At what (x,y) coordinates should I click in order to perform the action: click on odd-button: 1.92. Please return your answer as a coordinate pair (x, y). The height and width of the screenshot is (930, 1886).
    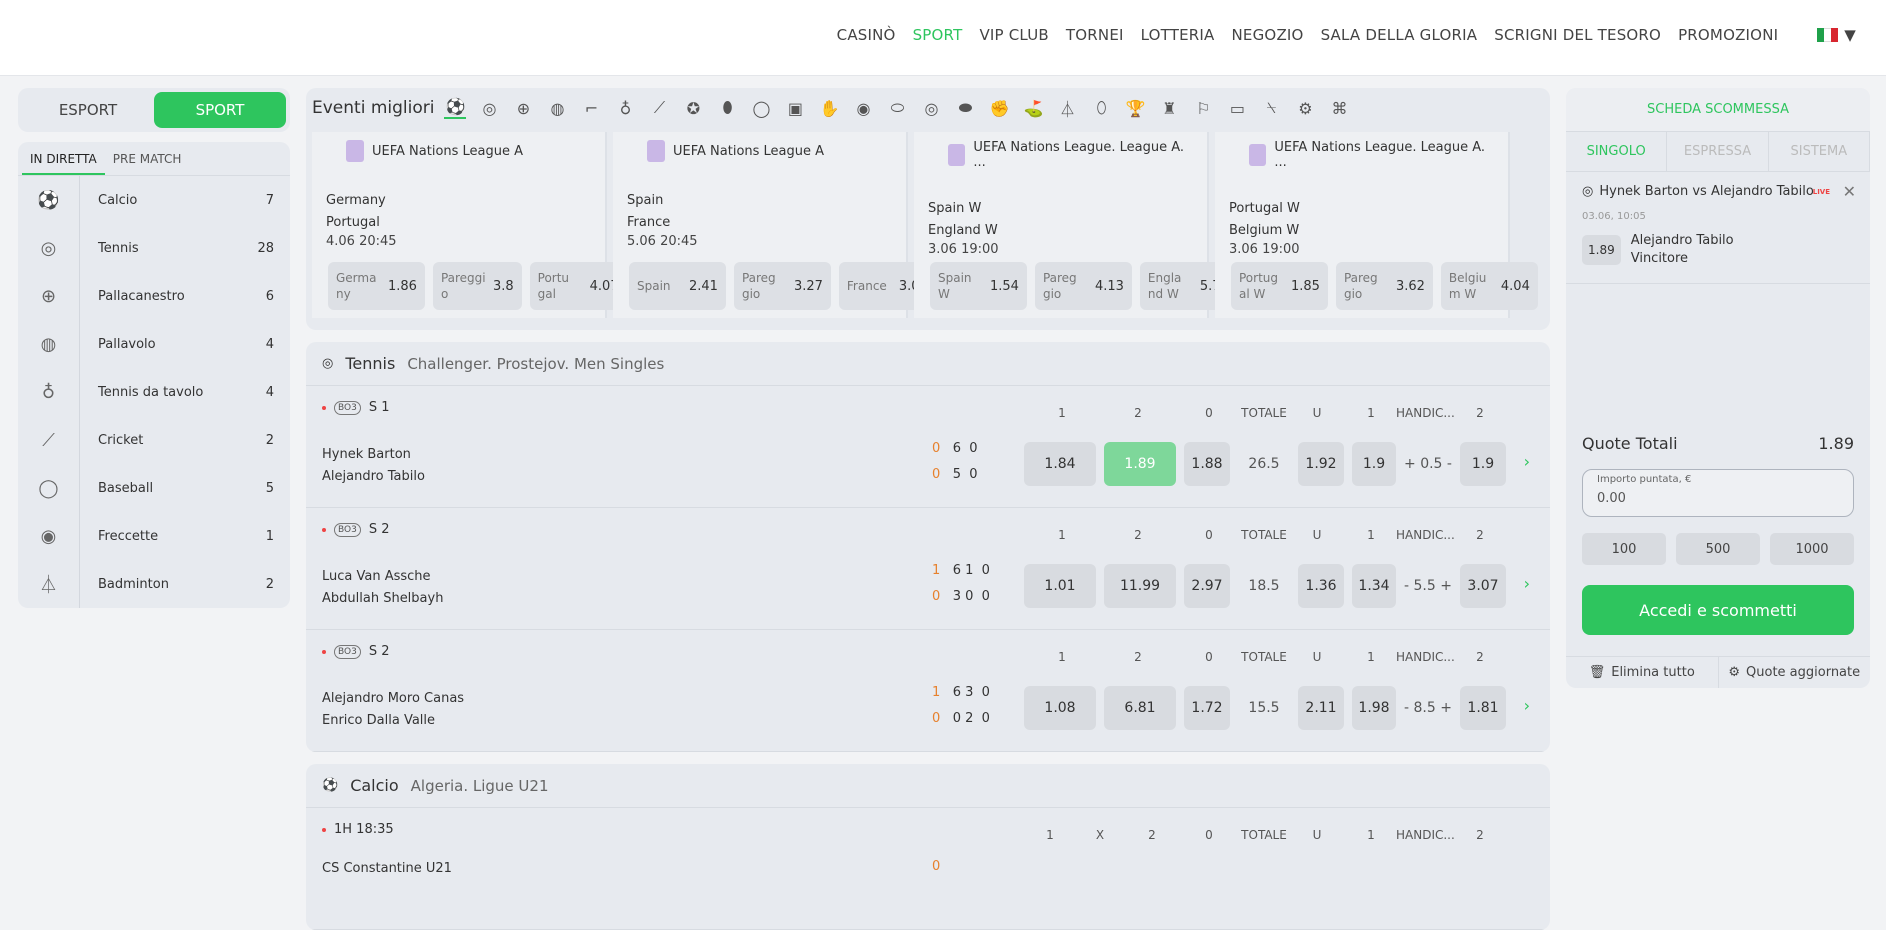
    Looking at the image, I should click on (1321, 464).